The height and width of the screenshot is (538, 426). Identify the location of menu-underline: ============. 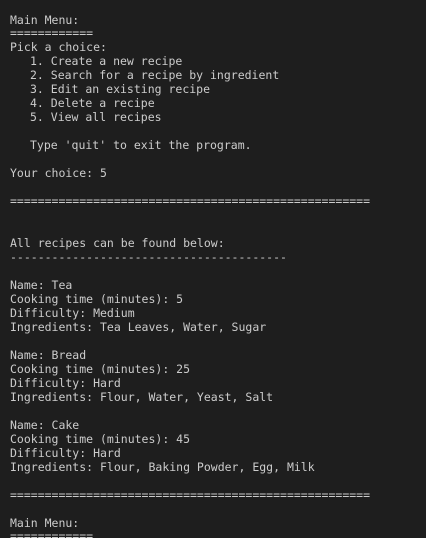
(52, 33).